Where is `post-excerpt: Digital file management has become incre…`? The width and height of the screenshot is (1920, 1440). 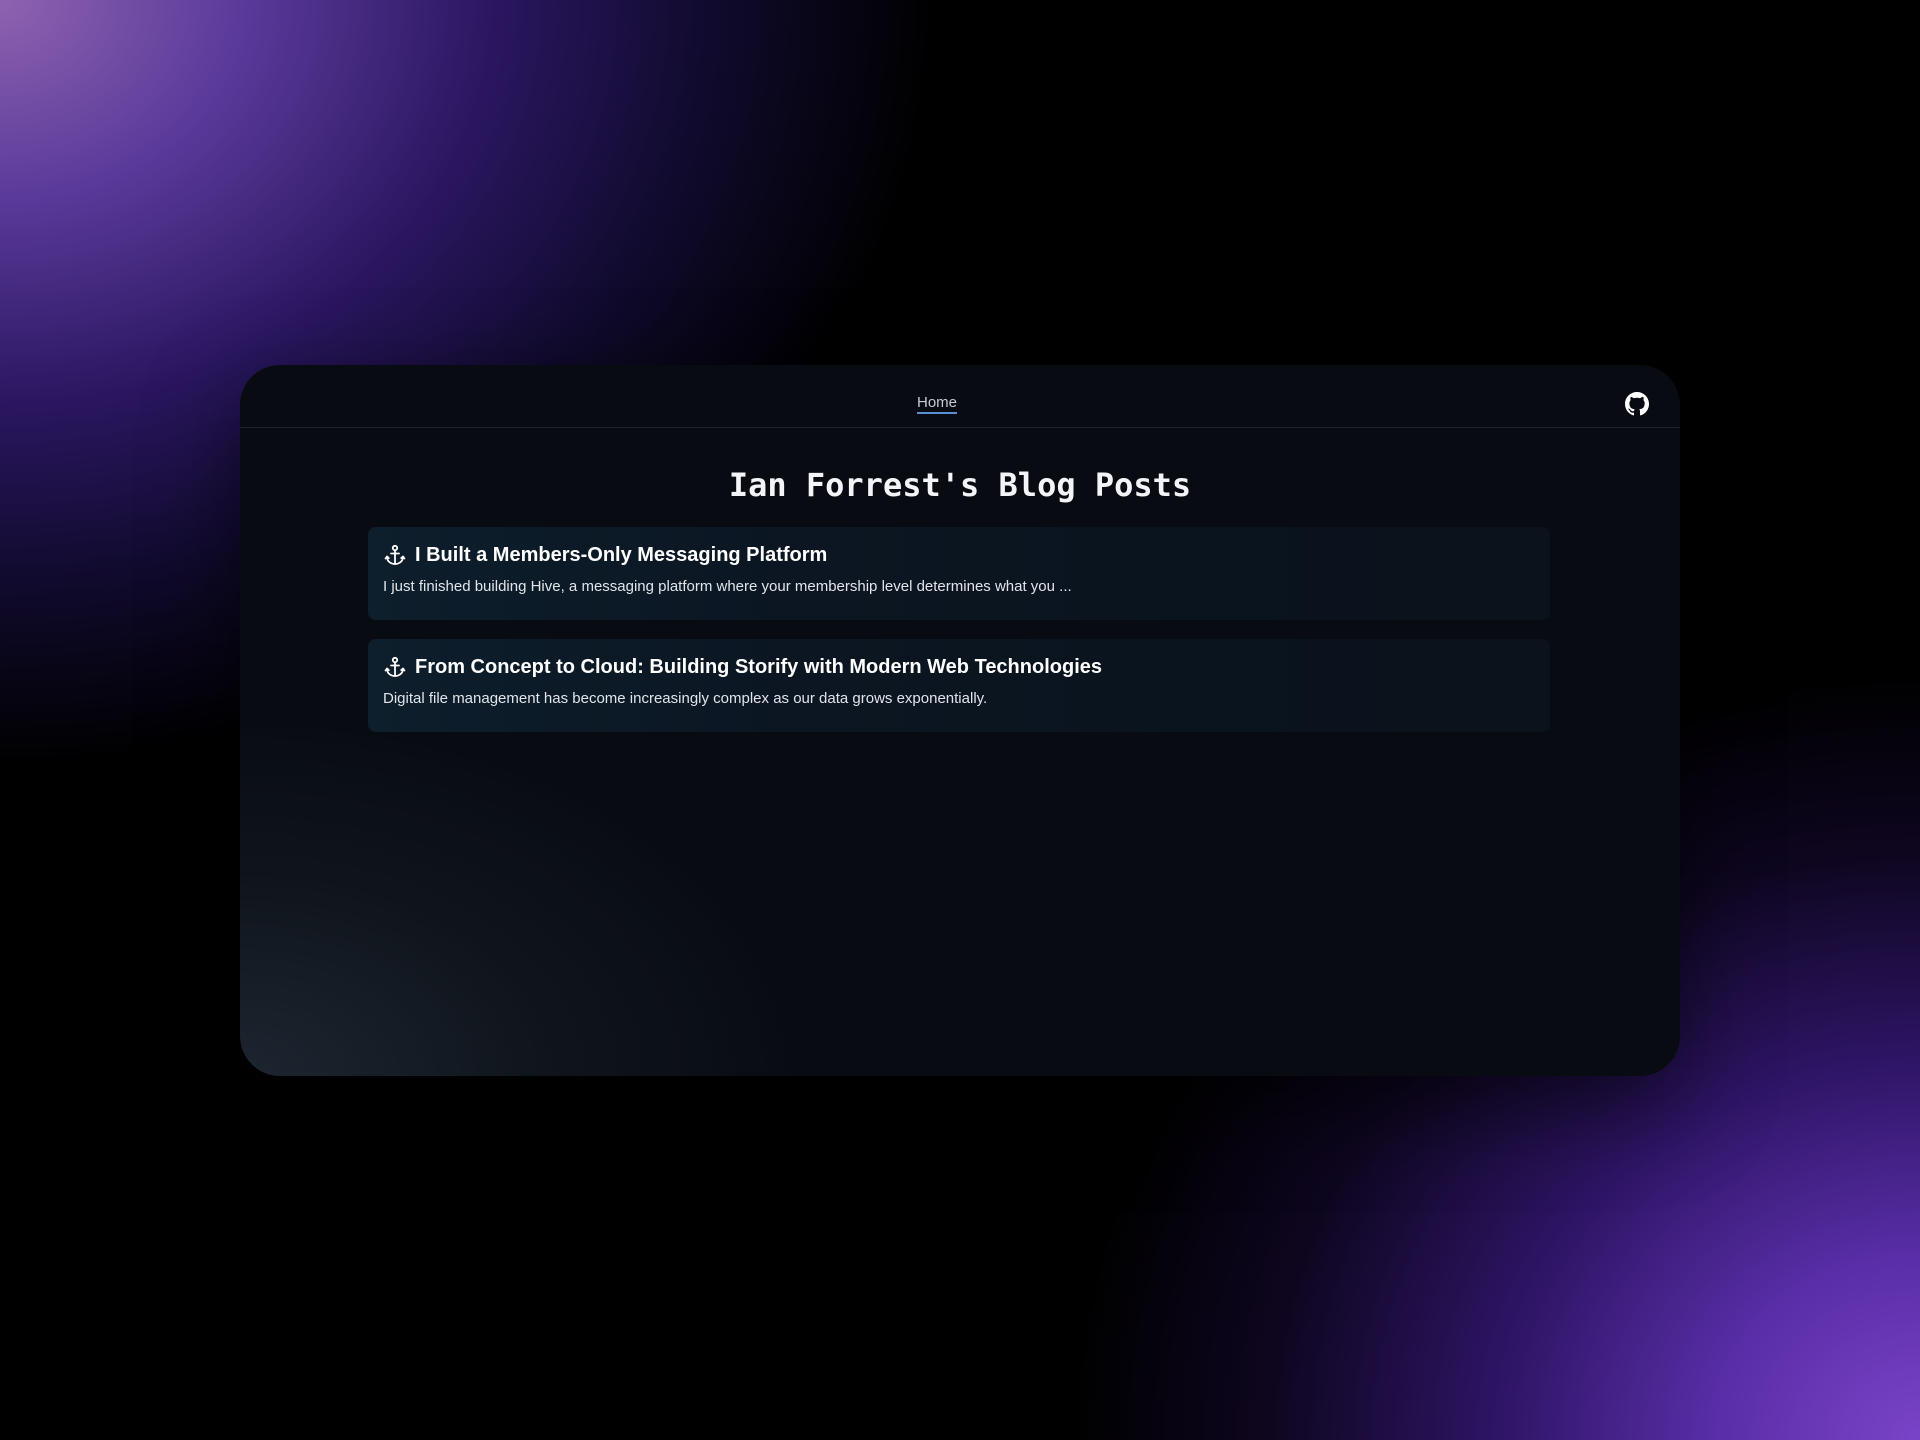 post-excerpt: Digital file management has become incre… is located at coordinates (685, 698).